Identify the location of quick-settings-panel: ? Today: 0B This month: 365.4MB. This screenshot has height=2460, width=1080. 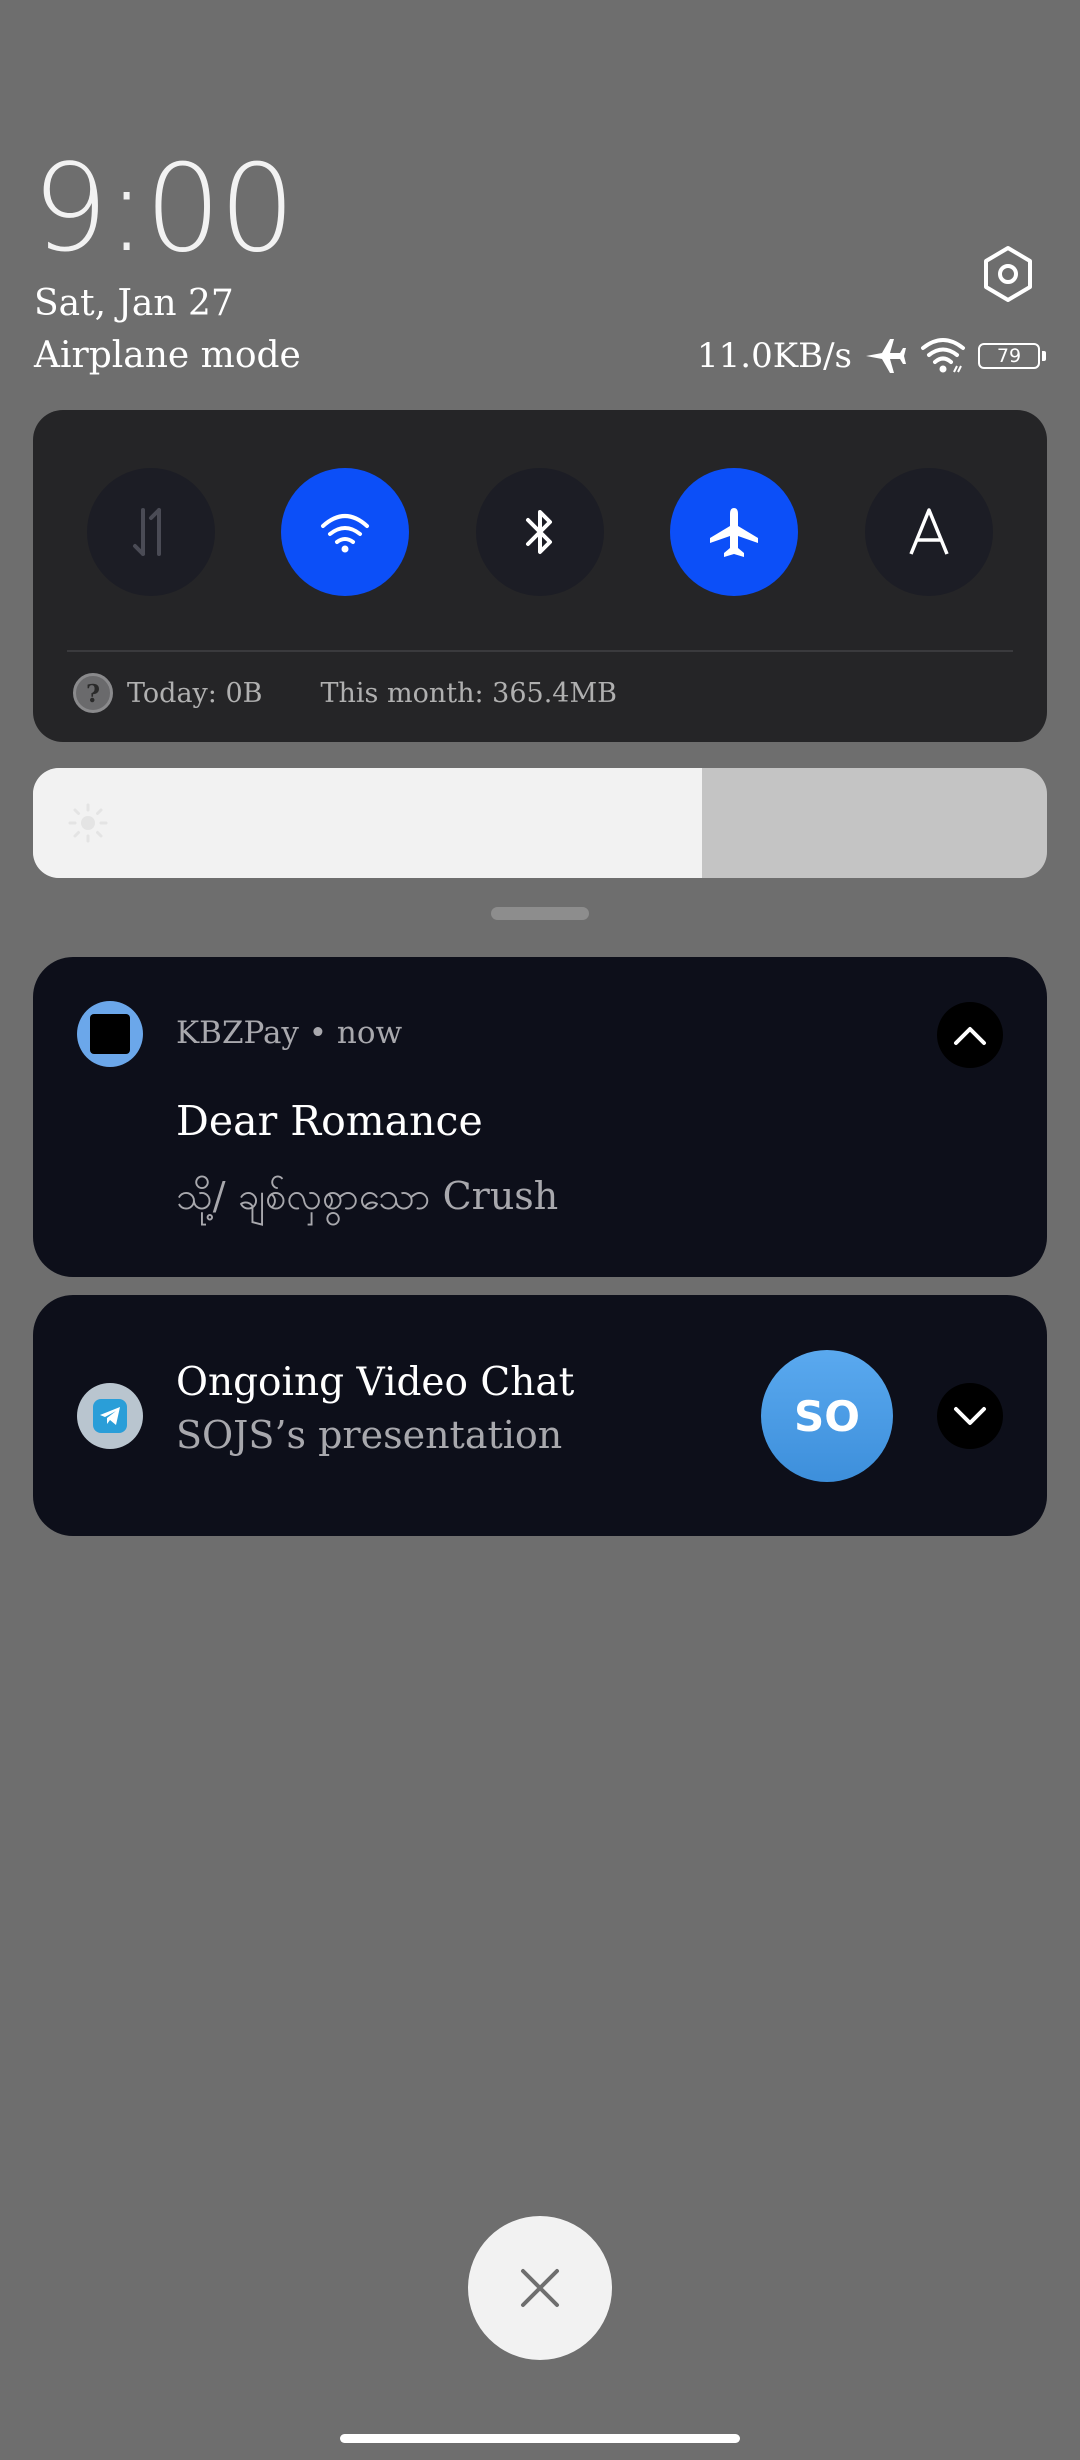
(540, 576).